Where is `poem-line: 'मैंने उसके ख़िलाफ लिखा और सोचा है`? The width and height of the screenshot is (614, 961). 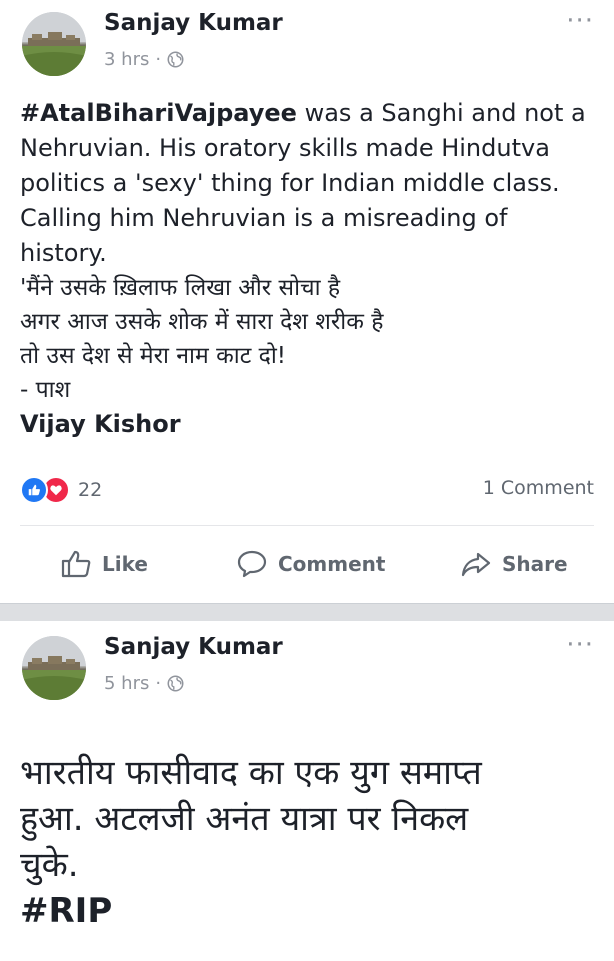 poem-line: 'मैंने उसके ख़िलाफ लिखा और सोचा है is located at coordinates (180, 288).